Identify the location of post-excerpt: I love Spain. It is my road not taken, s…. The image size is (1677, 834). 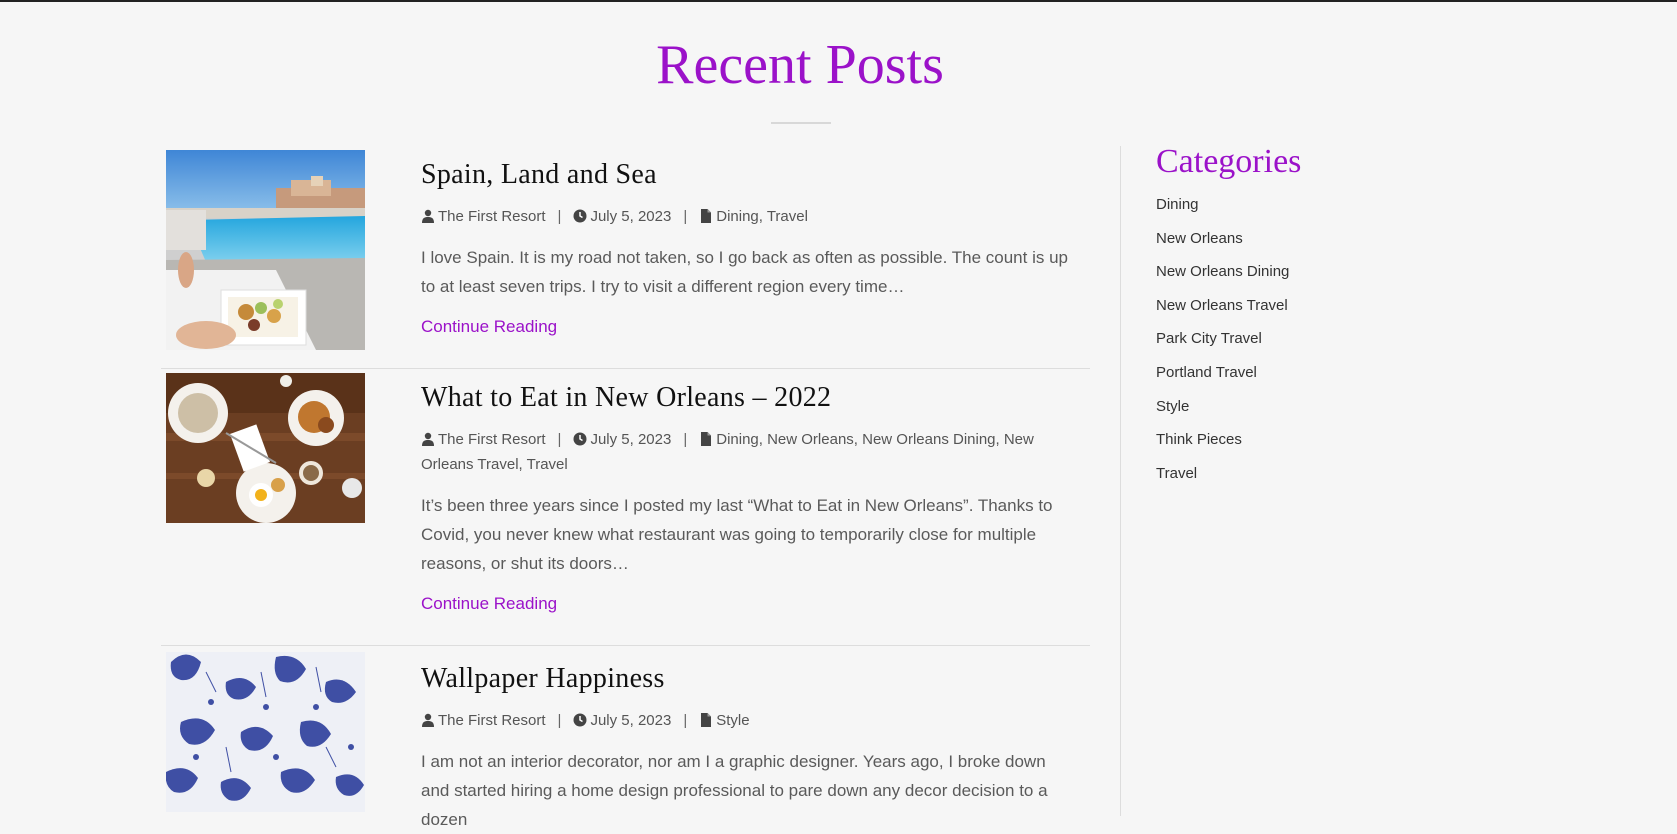
(744, 272).